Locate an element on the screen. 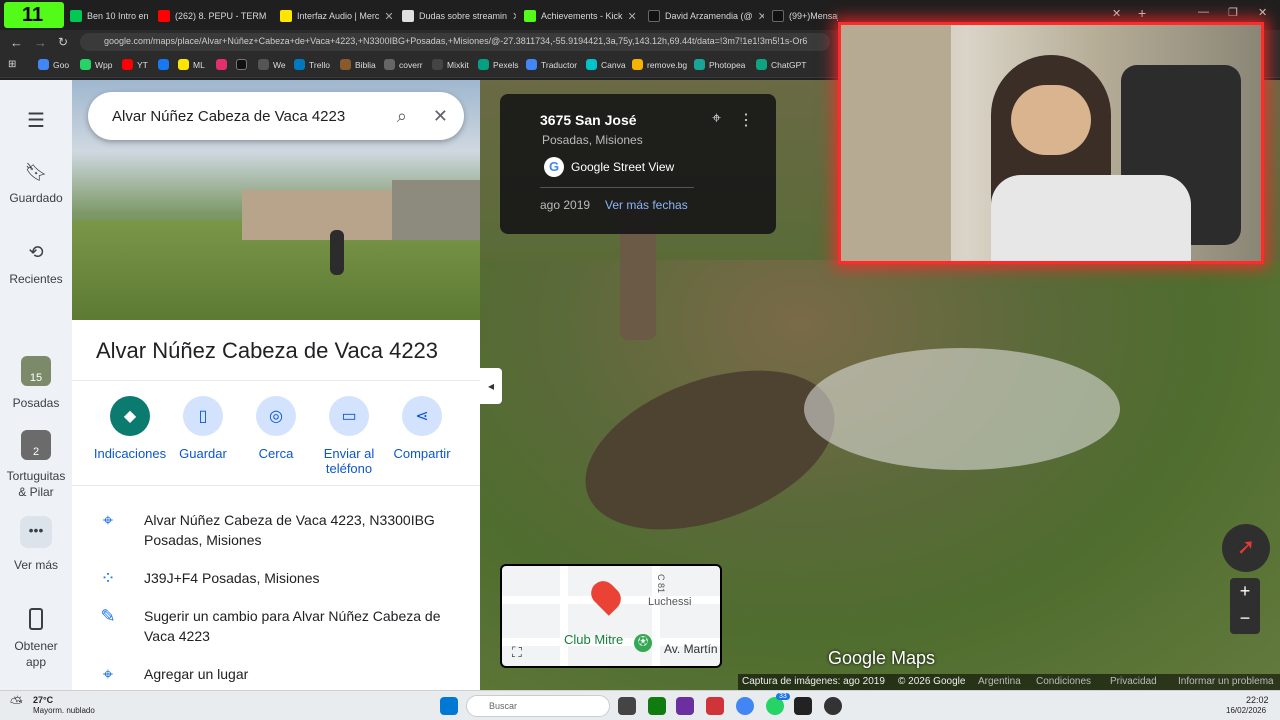 This screenshot has height=720, width=1280. zoom-in-button: + is located at coordinates (1245, 592).